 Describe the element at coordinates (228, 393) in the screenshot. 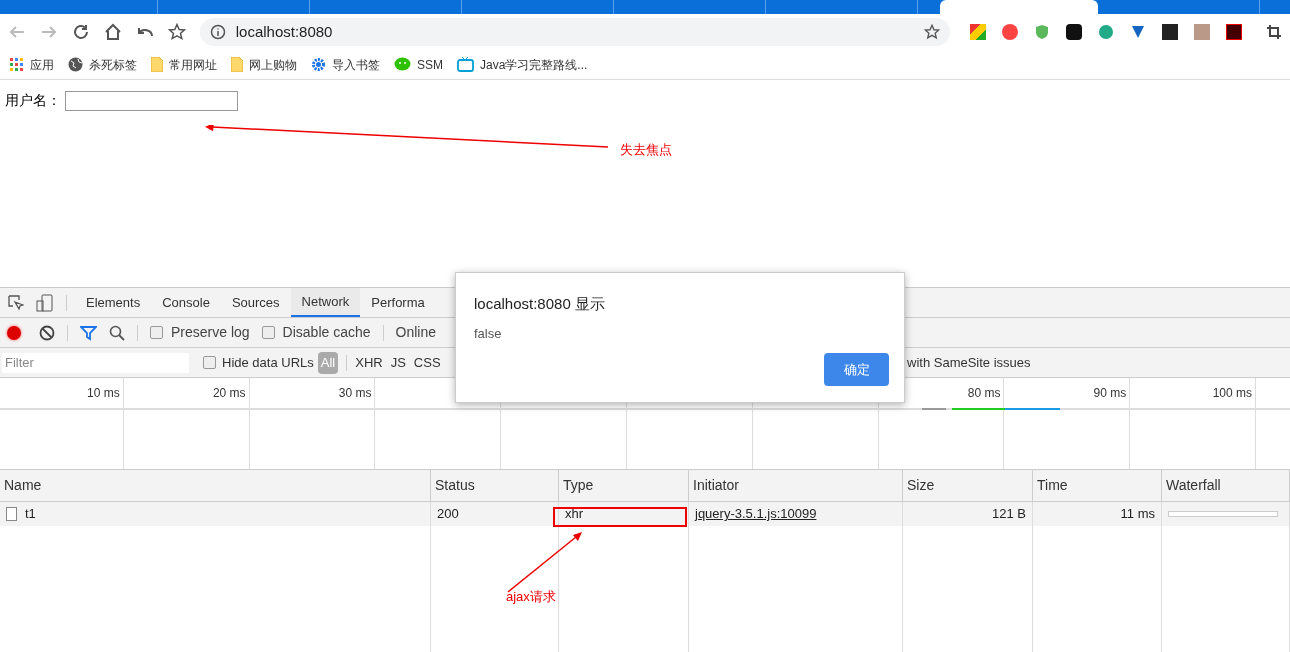

I see `tick-label: 20 ms` at that location.